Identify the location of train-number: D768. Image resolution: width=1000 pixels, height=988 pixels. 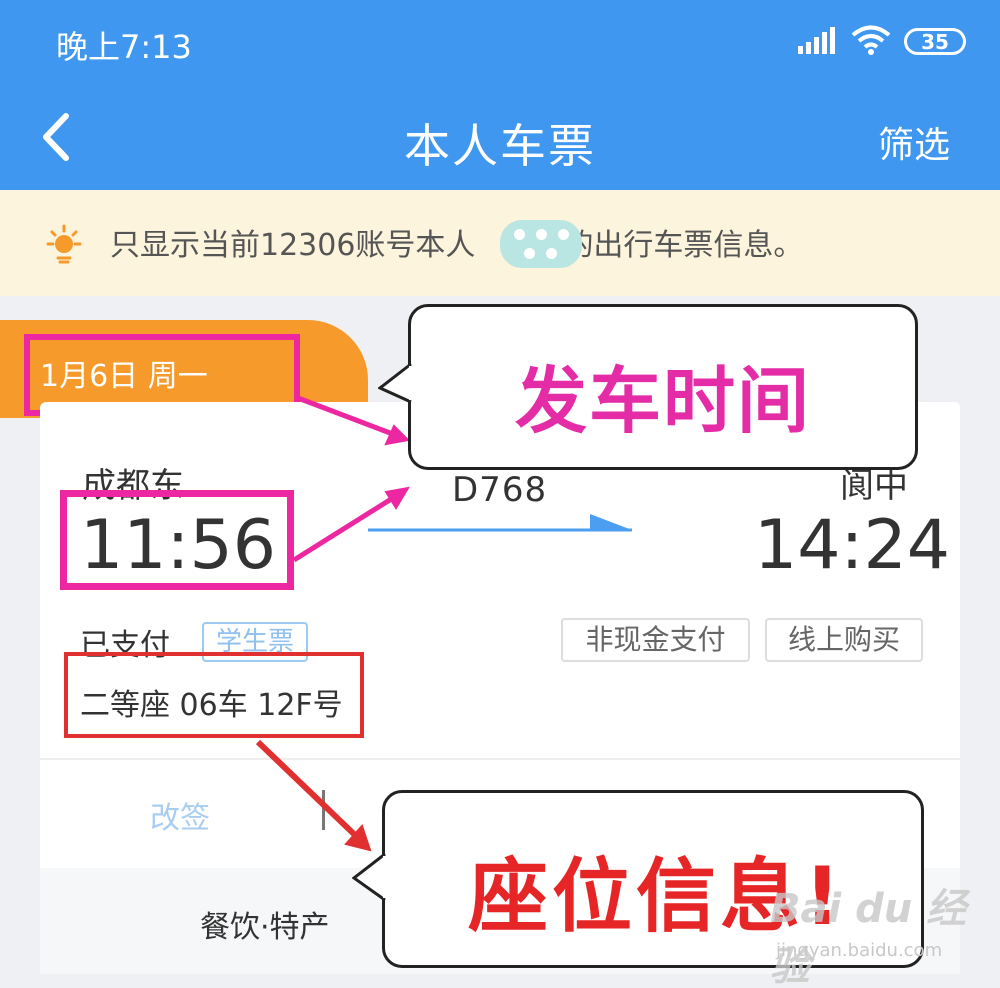
(500, 490).